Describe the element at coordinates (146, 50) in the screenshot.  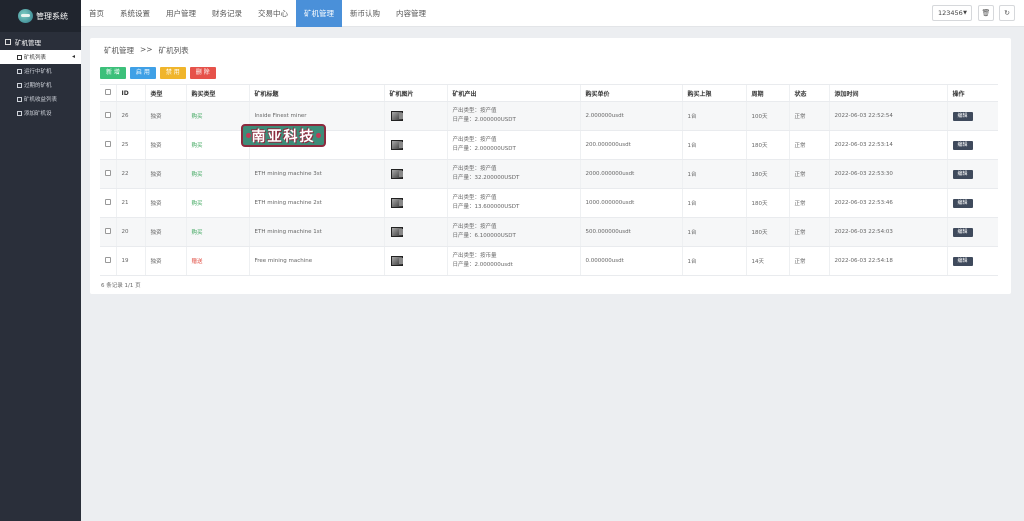
I see `breadcrumb: 矿机管理 >> 矿机列表` at that location.